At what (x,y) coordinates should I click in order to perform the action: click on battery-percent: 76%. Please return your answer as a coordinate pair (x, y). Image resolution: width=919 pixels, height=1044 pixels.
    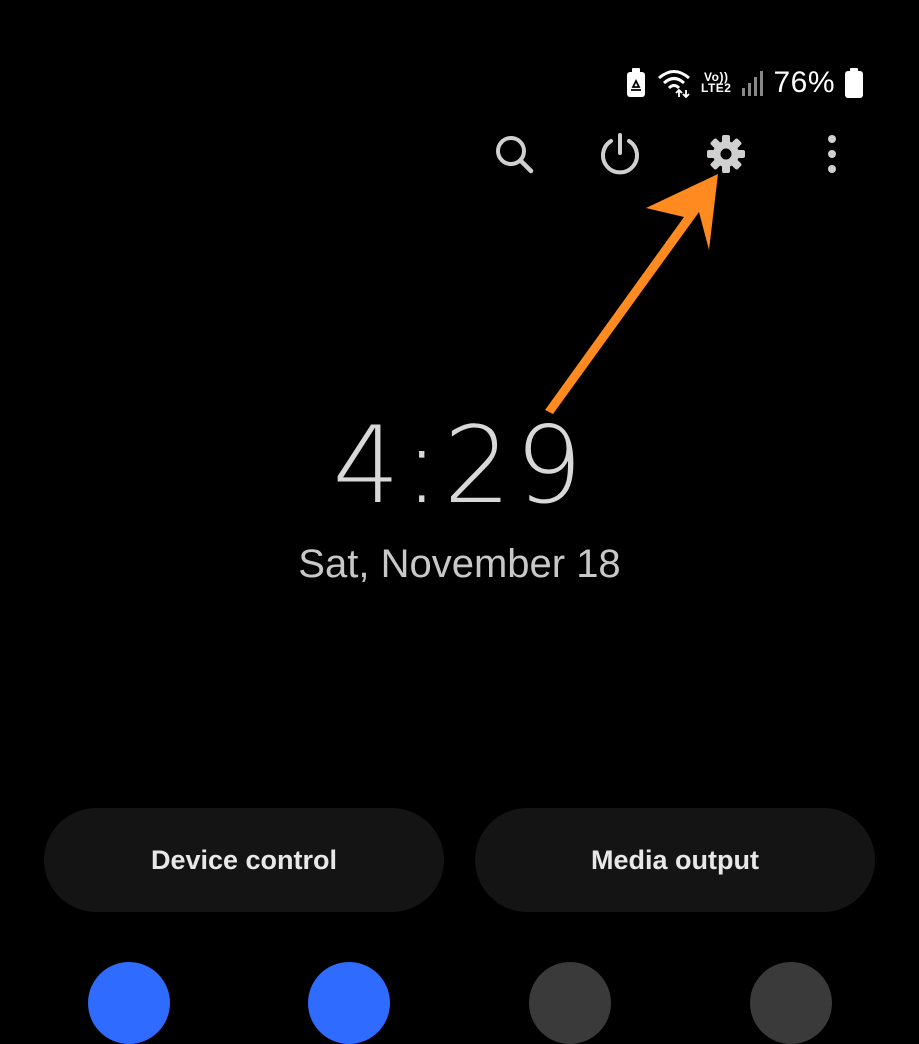
    Looking at the image, I should click on (804, 82).